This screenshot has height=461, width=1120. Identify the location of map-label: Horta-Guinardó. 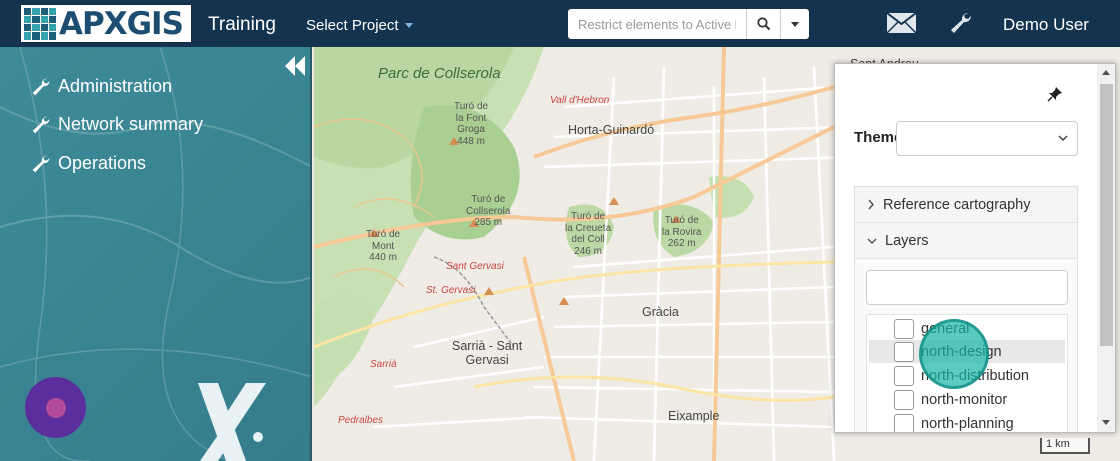
(611, 130).